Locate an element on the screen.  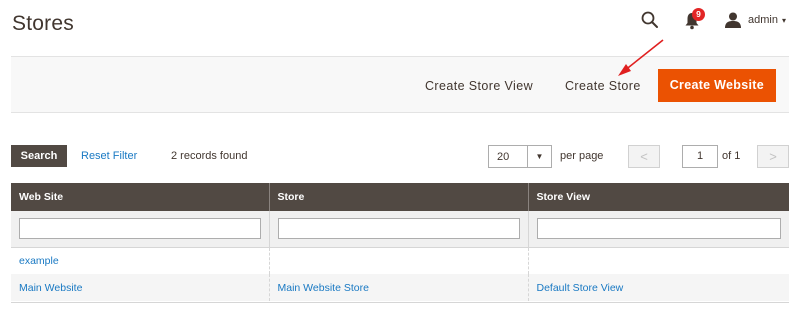
filter-cell-store is located at coordinates (399, 229).